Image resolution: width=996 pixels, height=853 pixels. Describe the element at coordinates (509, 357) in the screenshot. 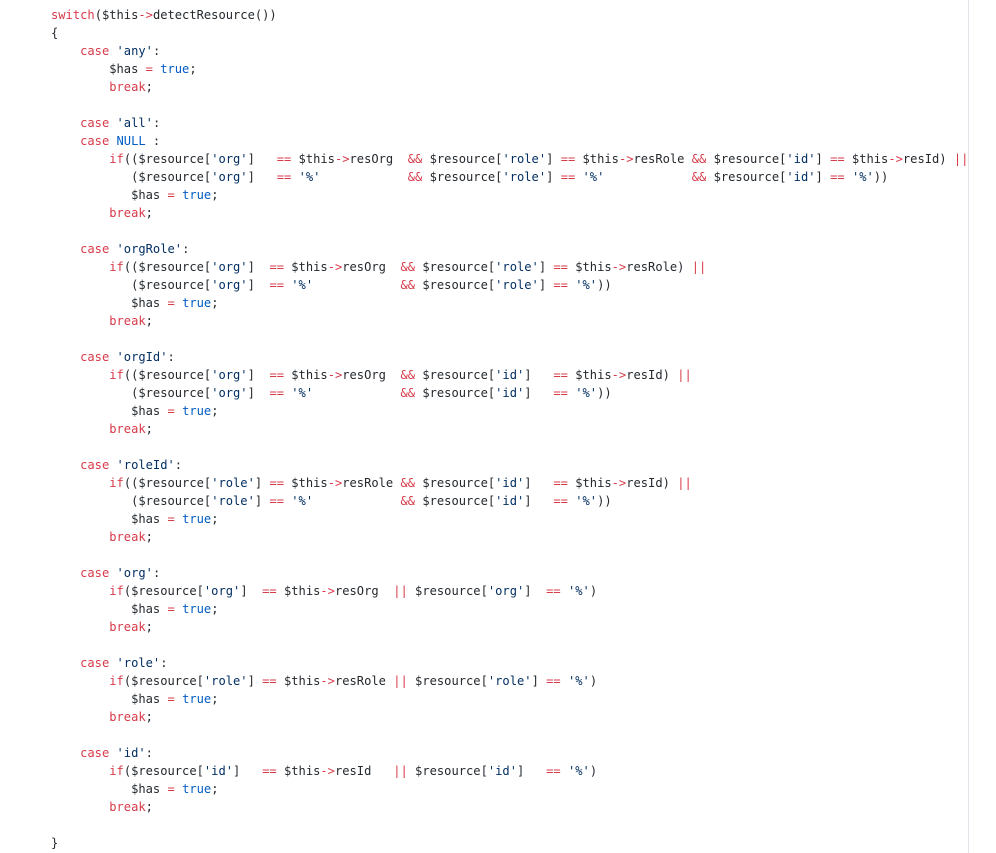

I see `code-line: case 'orgId':` at that location.